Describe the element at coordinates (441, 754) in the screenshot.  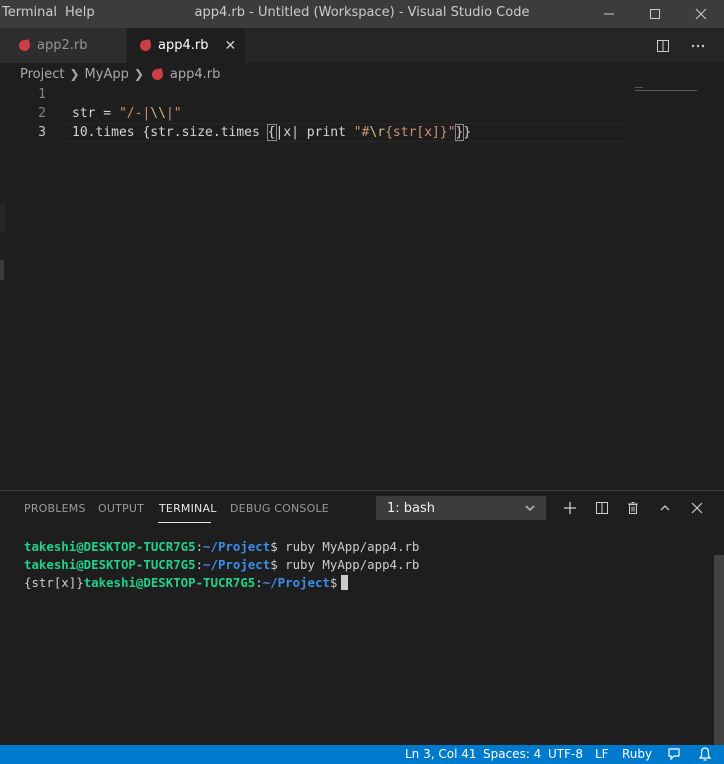
I see `cursor-position: Ln 3, Col 41` at that location.